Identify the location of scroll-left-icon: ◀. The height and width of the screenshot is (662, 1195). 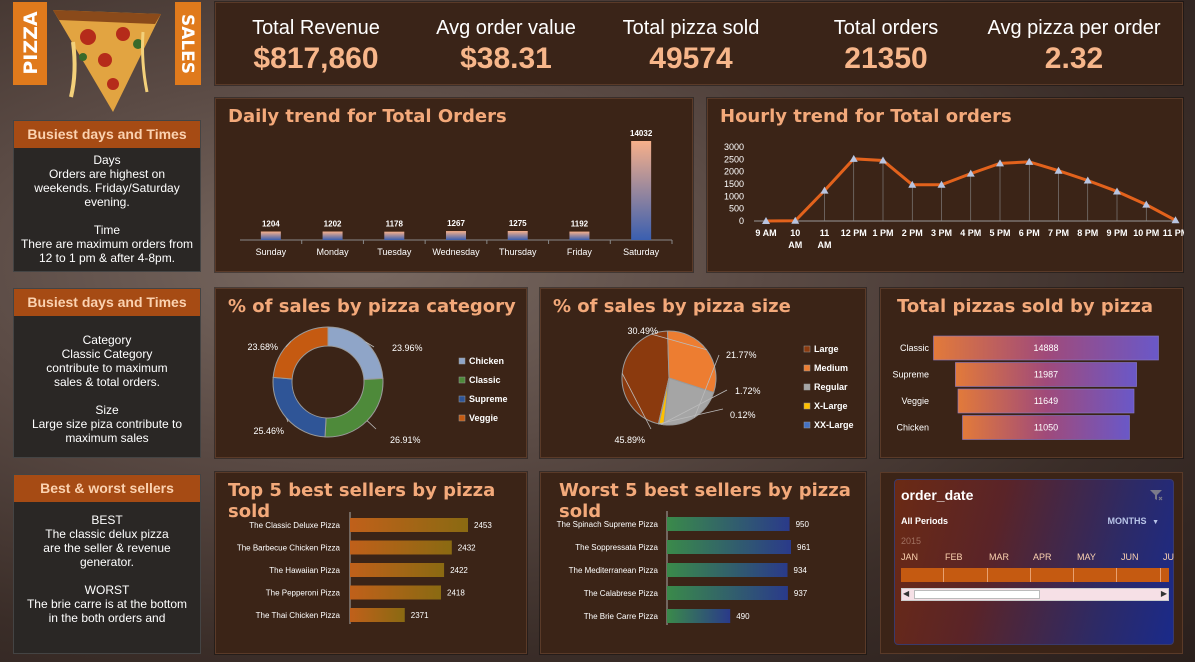
(906, 593).